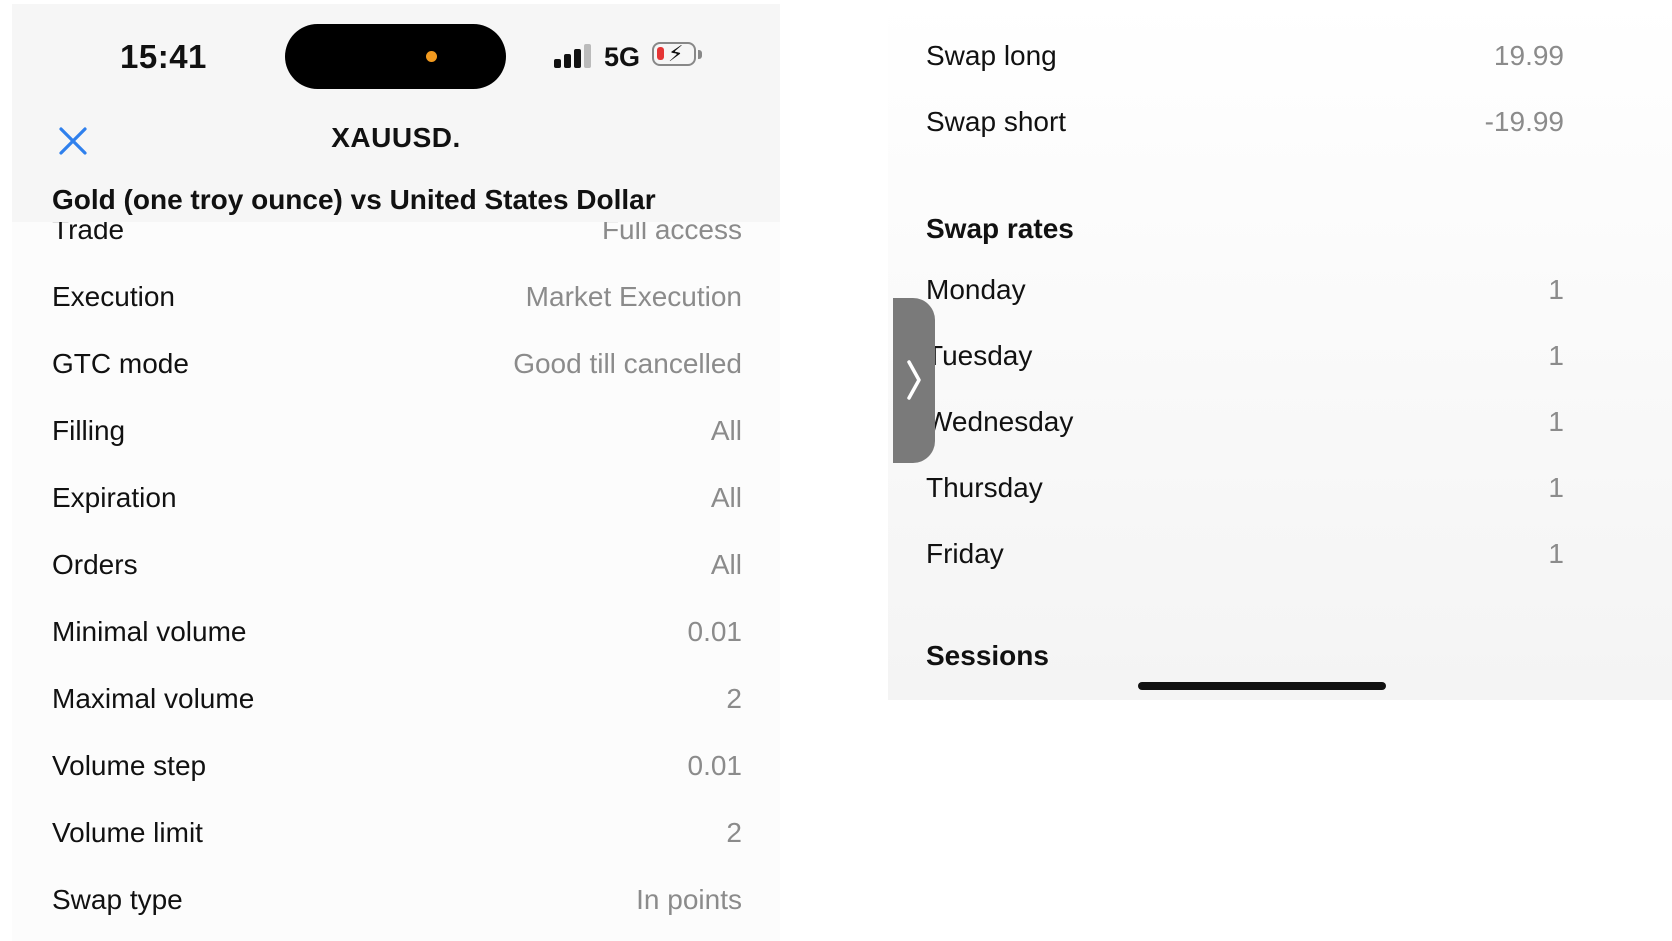 The height and width of the screenshot is (941, 1672). What do you see at coordinates (153, 698) in the screenshot?
I see `spec-label: Maximal volume` at bounding box center [153, 698].